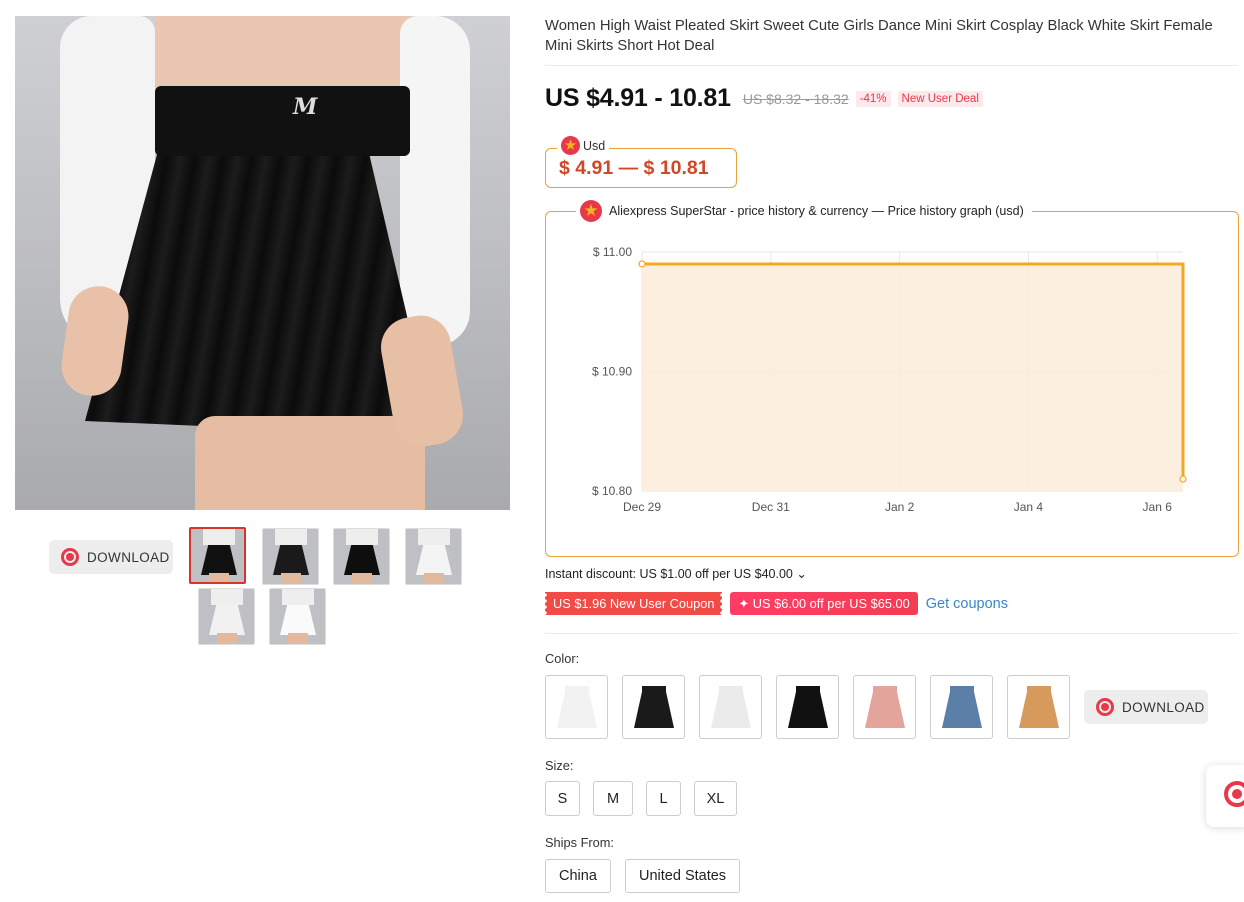 The width and height of the screenshot is (1244, 902). What do you see at coordinates (1163, 707) in the screenshot?
I see `swatch-download-label: DOWNLOAD` at bounding box center [1163, 707].